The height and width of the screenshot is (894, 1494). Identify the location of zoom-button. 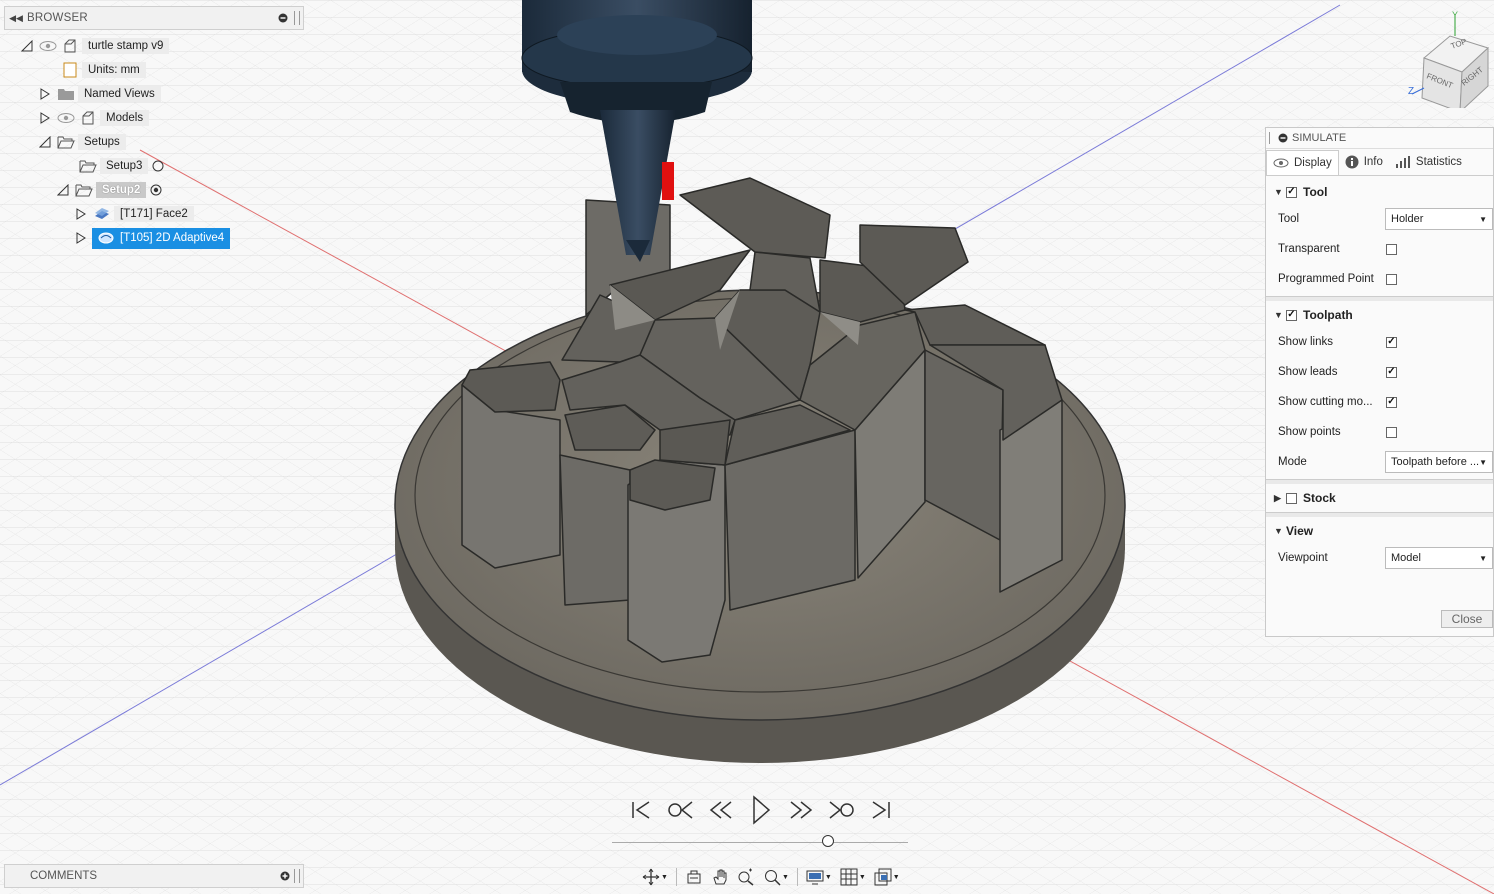
(746, 877).